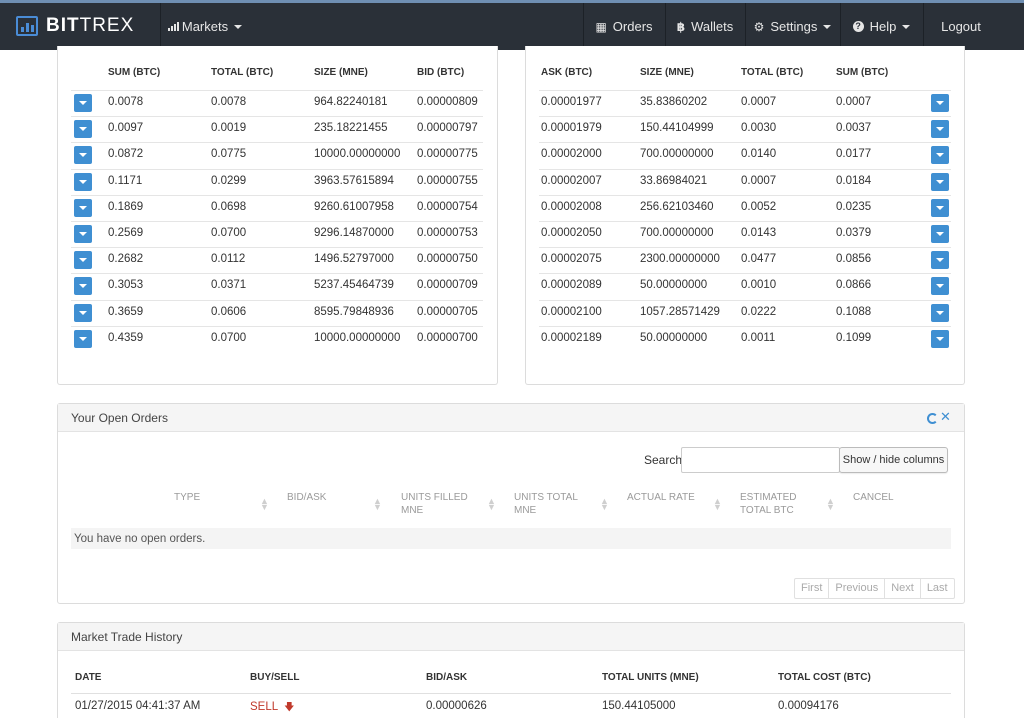  I want to click on pager-last: Last, so click(937, 588).